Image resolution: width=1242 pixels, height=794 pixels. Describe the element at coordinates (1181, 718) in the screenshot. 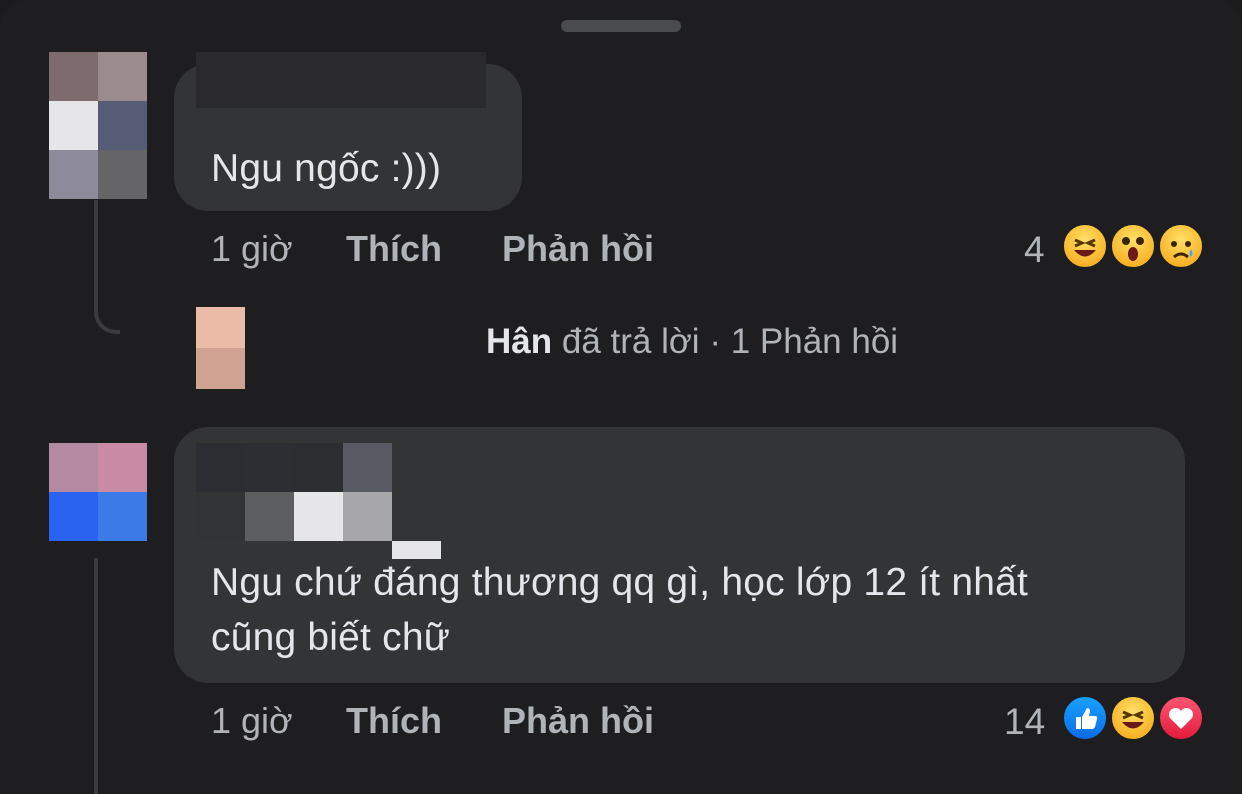

I see `love-reaction-icon` at that location.